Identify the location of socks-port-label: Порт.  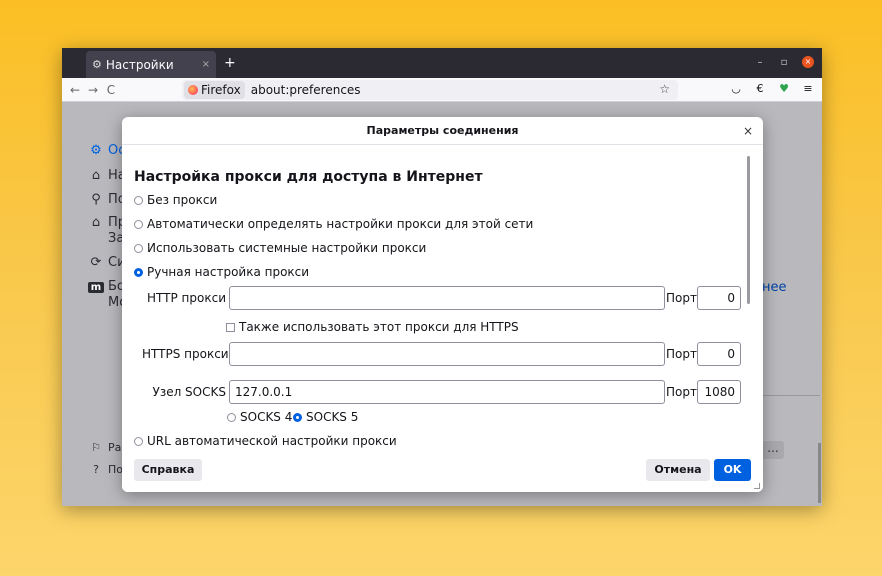
(681, 392).